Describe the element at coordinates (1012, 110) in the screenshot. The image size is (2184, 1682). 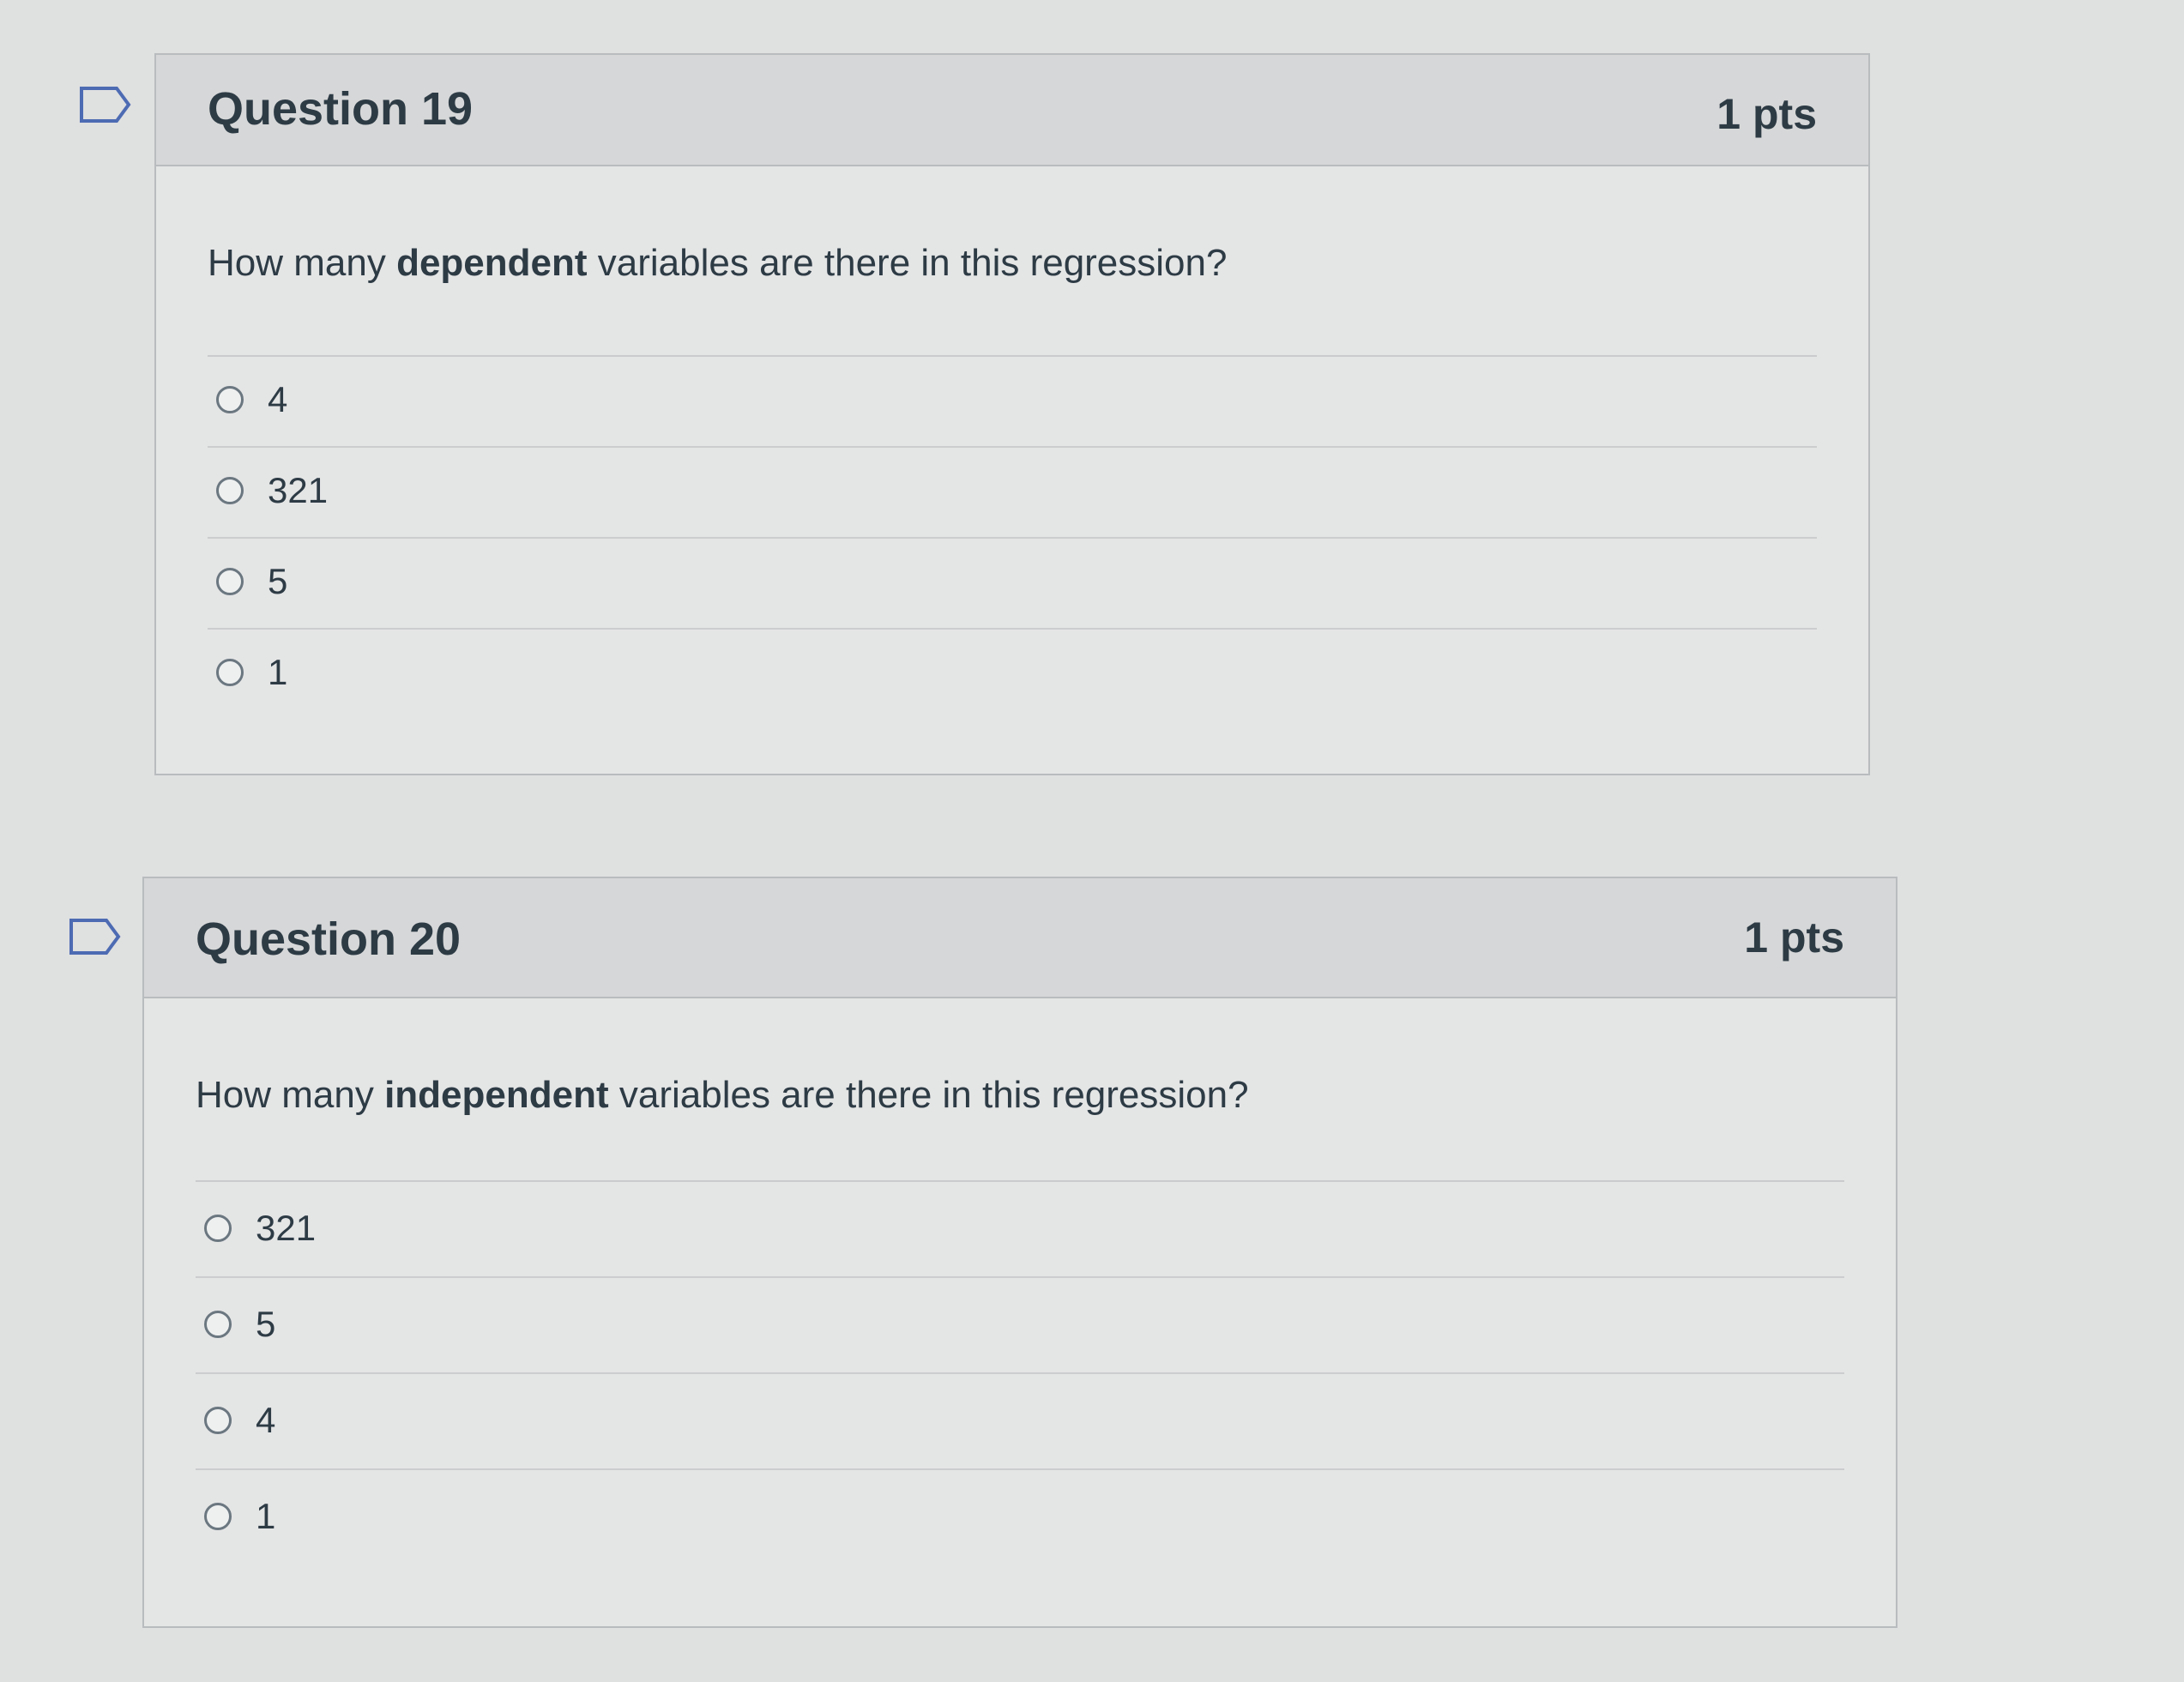
I see `question-header: Question 19 1 pts` at that location.